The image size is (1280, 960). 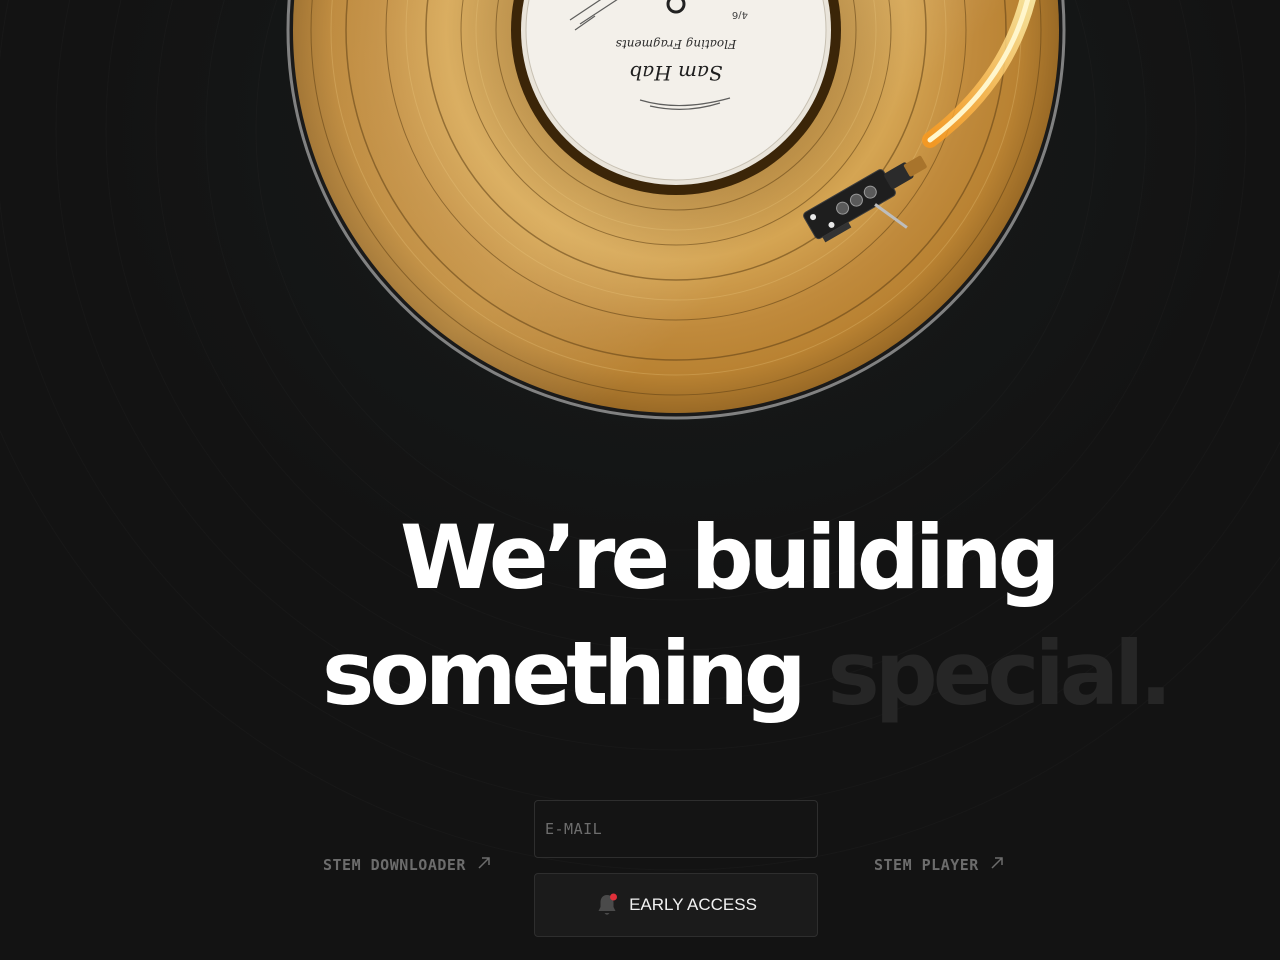 I want to click on record-label-signature: Sam Hab, so click(x=675, y=73).